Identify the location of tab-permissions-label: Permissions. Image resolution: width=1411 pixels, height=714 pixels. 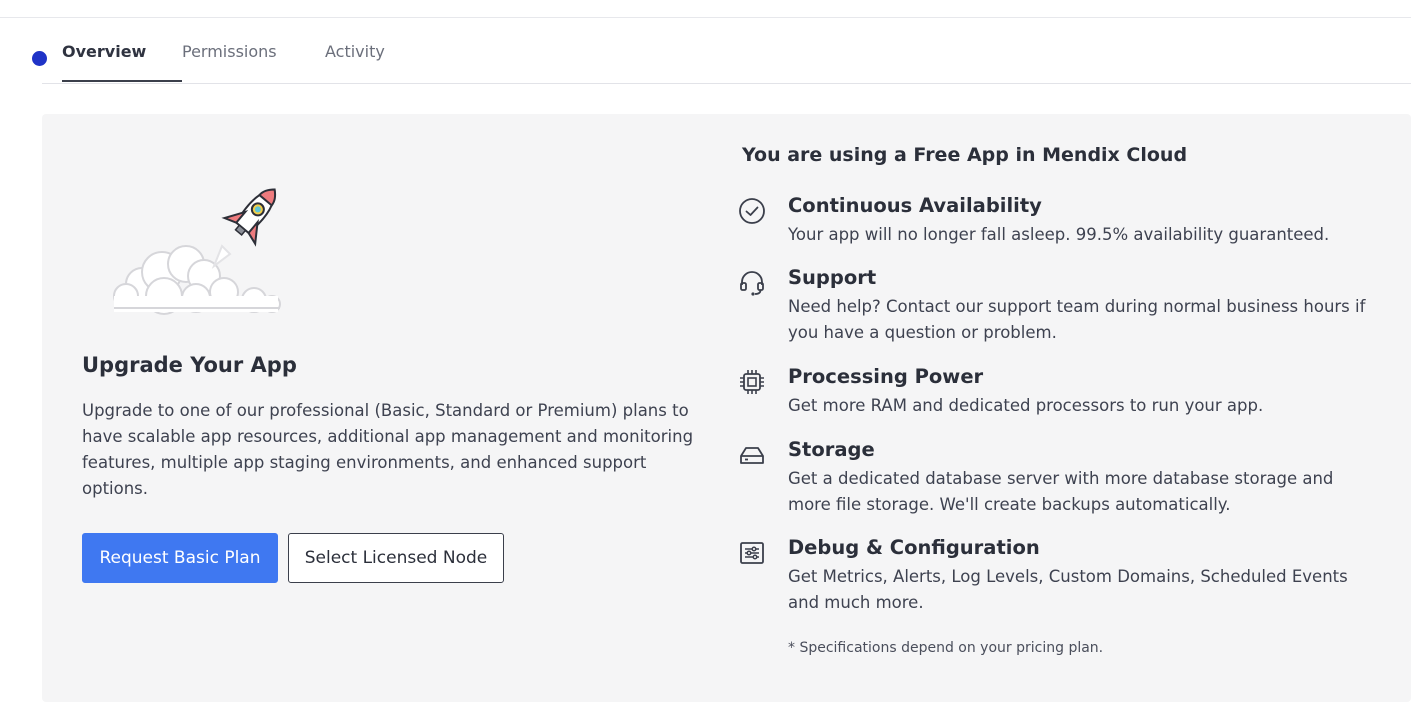
(229, 51).